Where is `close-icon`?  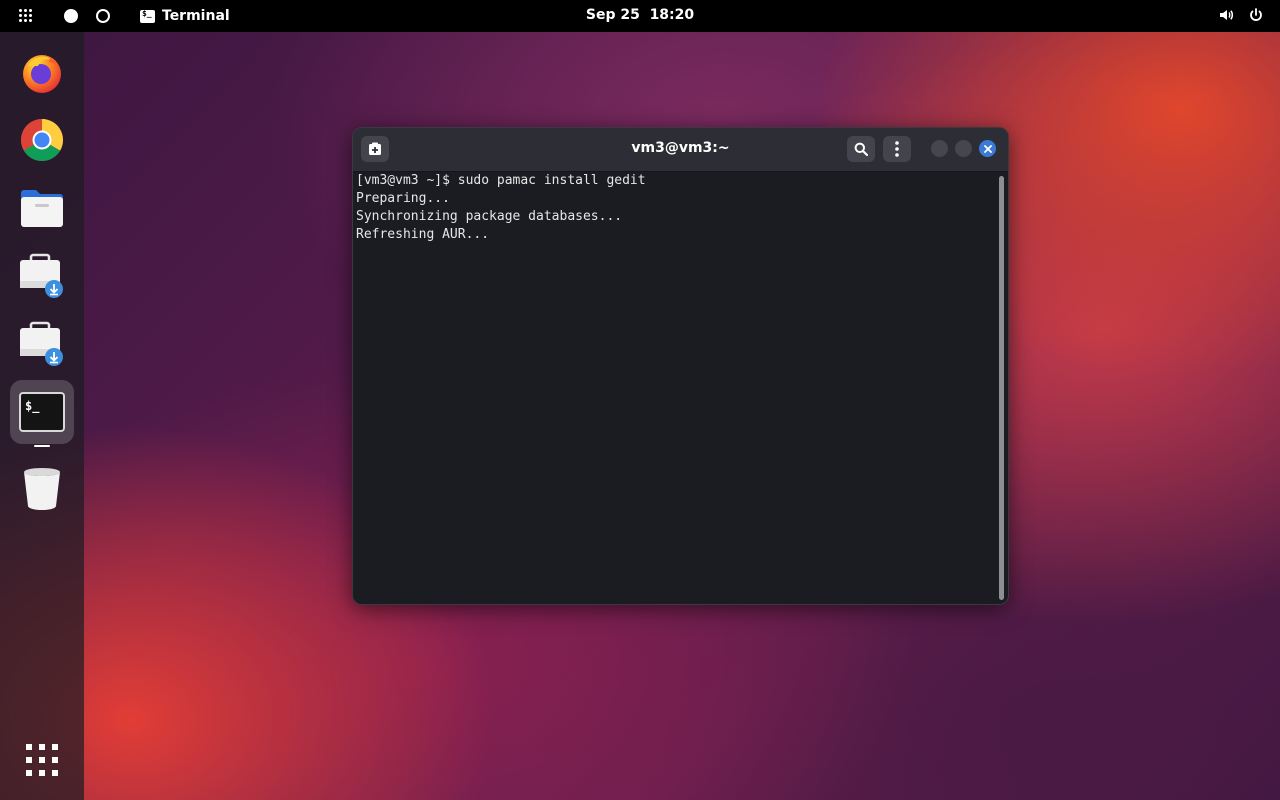
close-icon is located at coordinates (987, 148).